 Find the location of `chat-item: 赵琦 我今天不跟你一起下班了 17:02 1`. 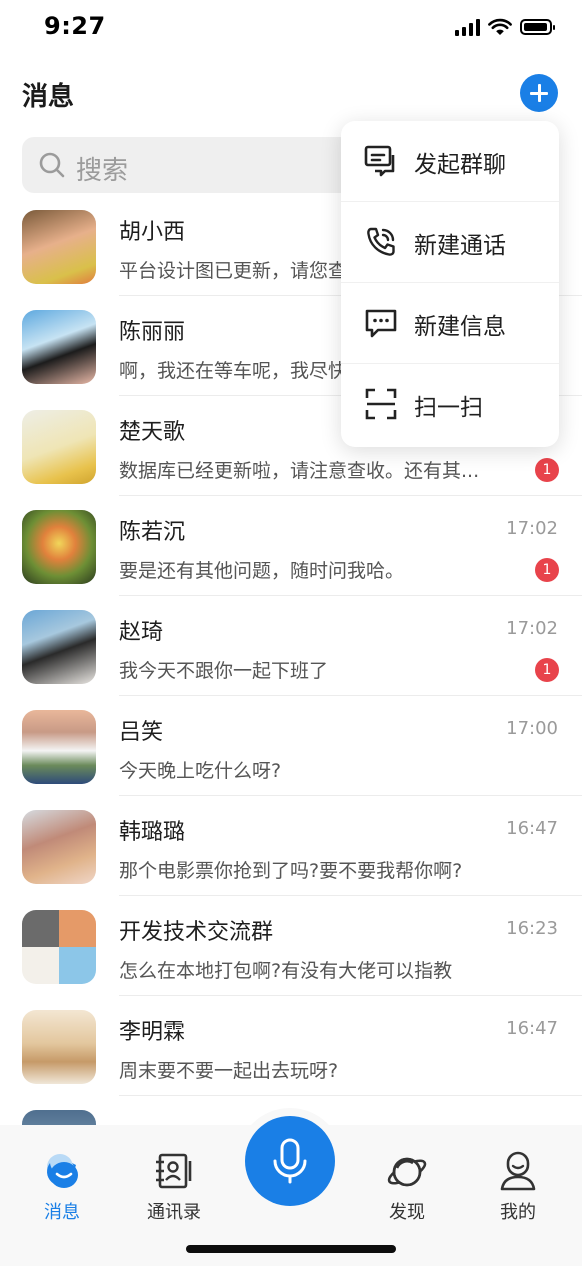

chat-item: 赵琦 我今天不跟你一起下班了 17:02 1 is located at coordinates (291, 646).